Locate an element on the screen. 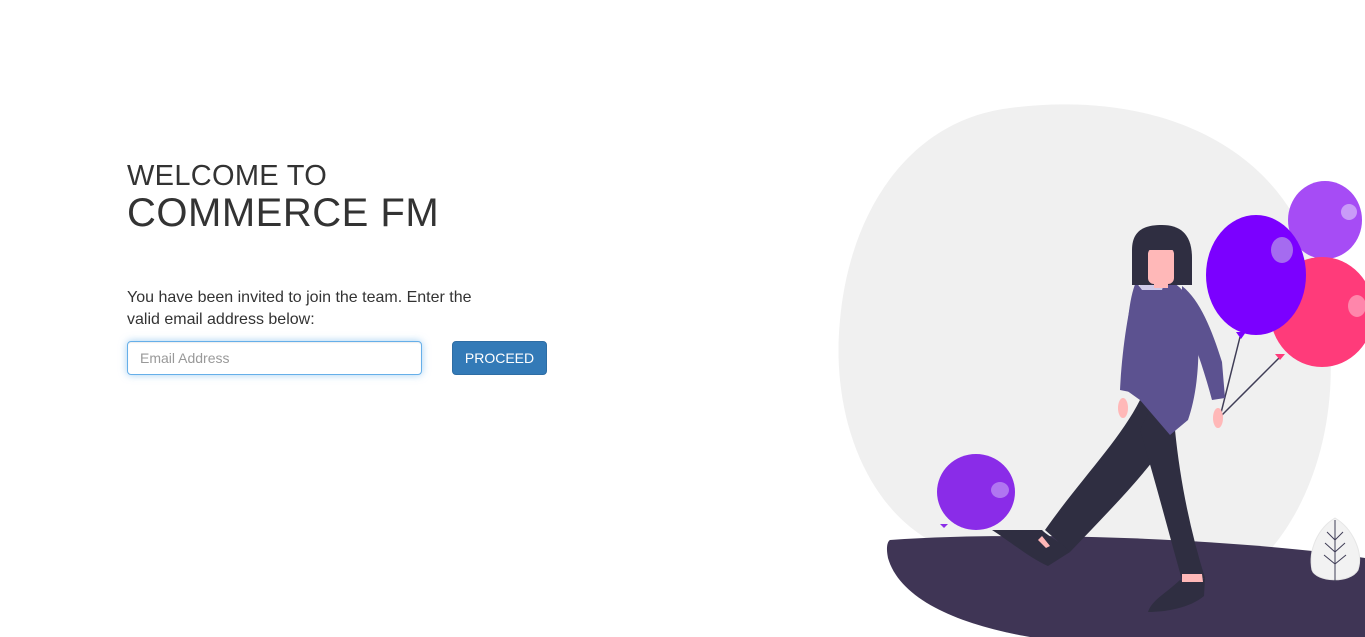 This screenshot has width=1365, height=637. ground-shape is located at coordinates (1125, 586).